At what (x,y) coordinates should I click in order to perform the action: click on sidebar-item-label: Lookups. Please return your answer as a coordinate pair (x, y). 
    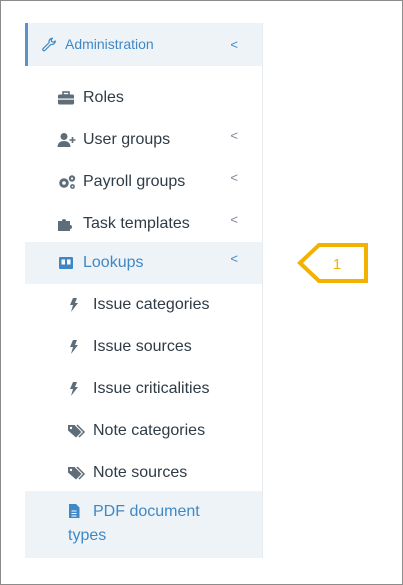
    Looking at the image, I should click on (113, 262).